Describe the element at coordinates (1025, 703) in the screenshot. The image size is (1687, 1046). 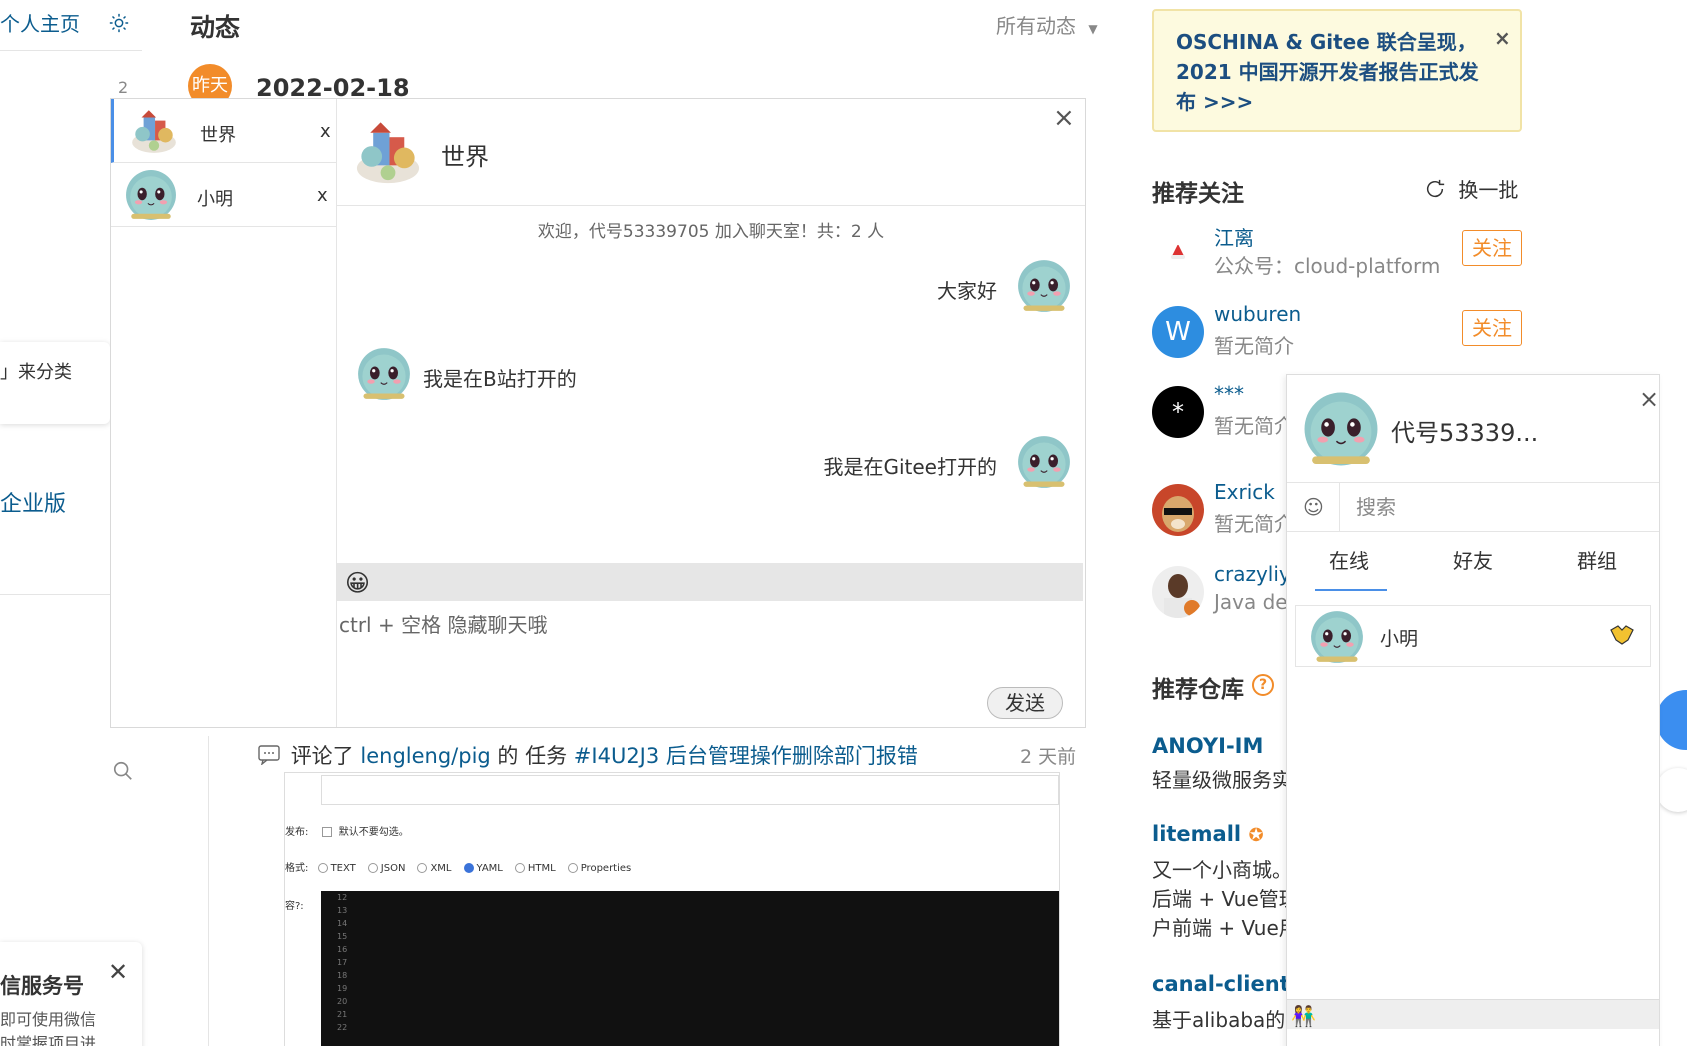
I see `send-button: 发送` at that location.